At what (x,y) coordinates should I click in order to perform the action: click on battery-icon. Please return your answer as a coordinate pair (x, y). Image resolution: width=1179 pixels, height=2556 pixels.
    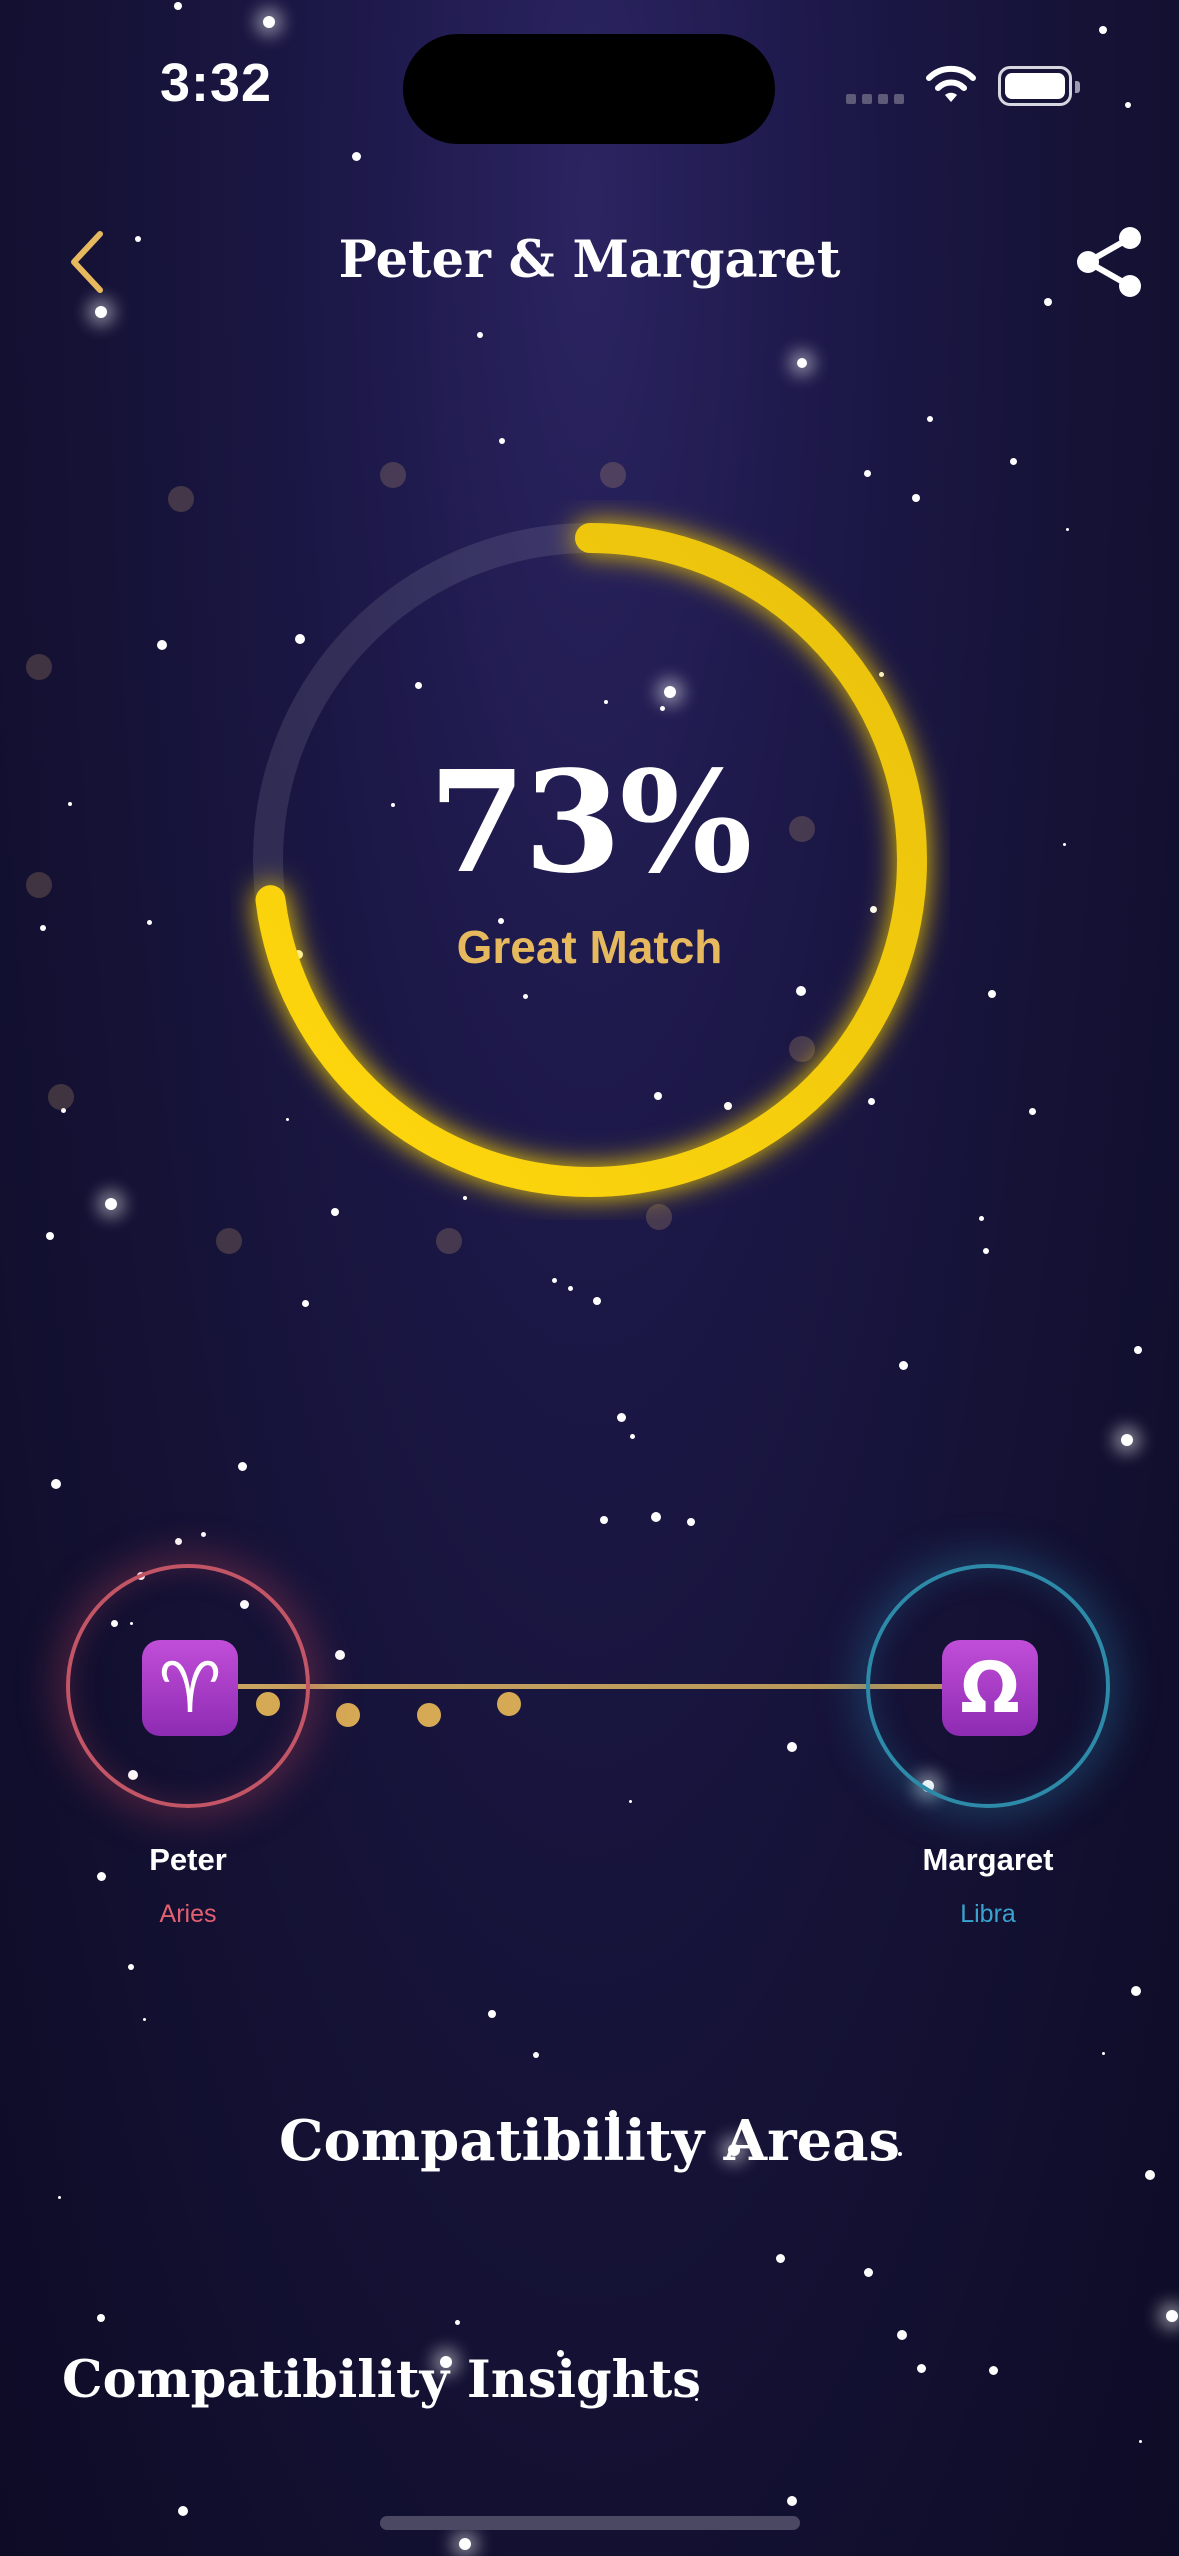
    Looking at the image, I should click on (1039, 86).